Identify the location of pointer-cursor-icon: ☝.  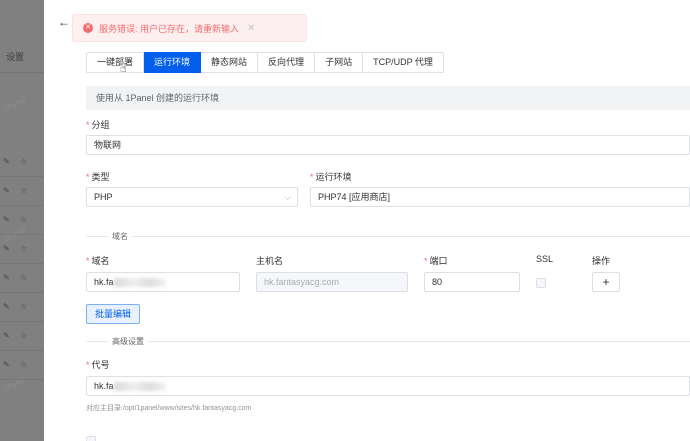
(123, 69).